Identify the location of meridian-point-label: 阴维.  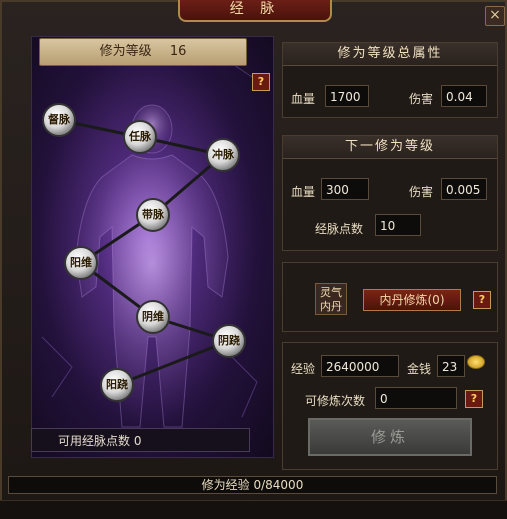
(153, 316).